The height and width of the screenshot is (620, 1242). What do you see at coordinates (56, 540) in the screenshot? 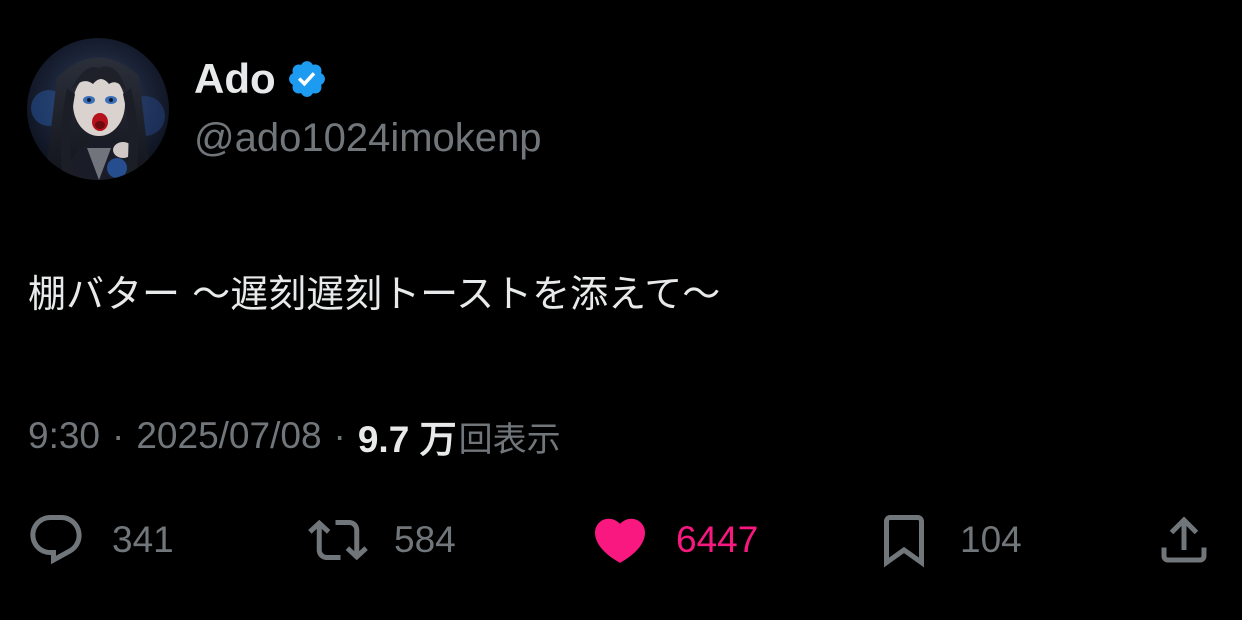
I see `reply-icon` at bounding box center [56, 540].